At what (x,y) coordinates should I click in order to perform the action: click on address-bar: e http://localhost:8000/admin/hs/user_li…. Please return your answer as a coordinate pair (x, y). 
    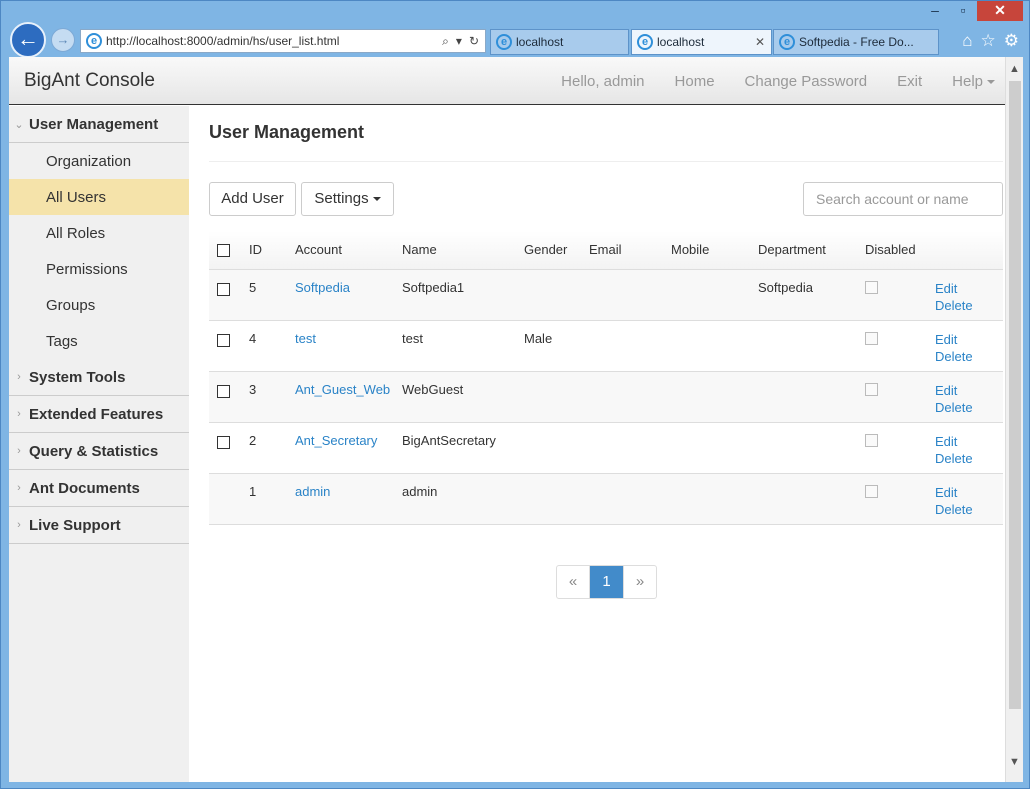
    Looking at the image, I should click on (283, 41).